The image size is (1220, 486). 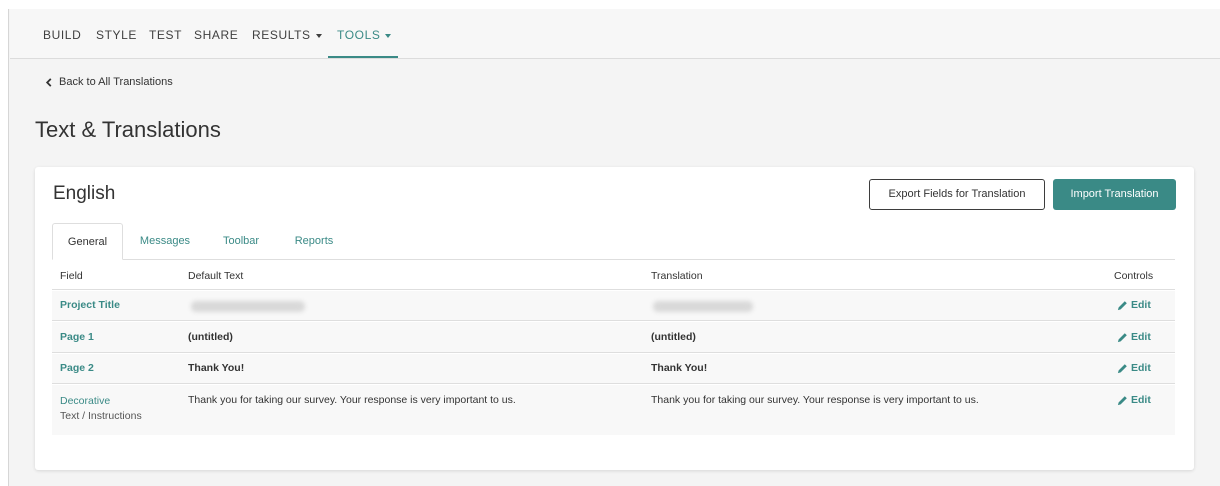 I want to click on tab-reports: Reports, so click(x=314, y=241).